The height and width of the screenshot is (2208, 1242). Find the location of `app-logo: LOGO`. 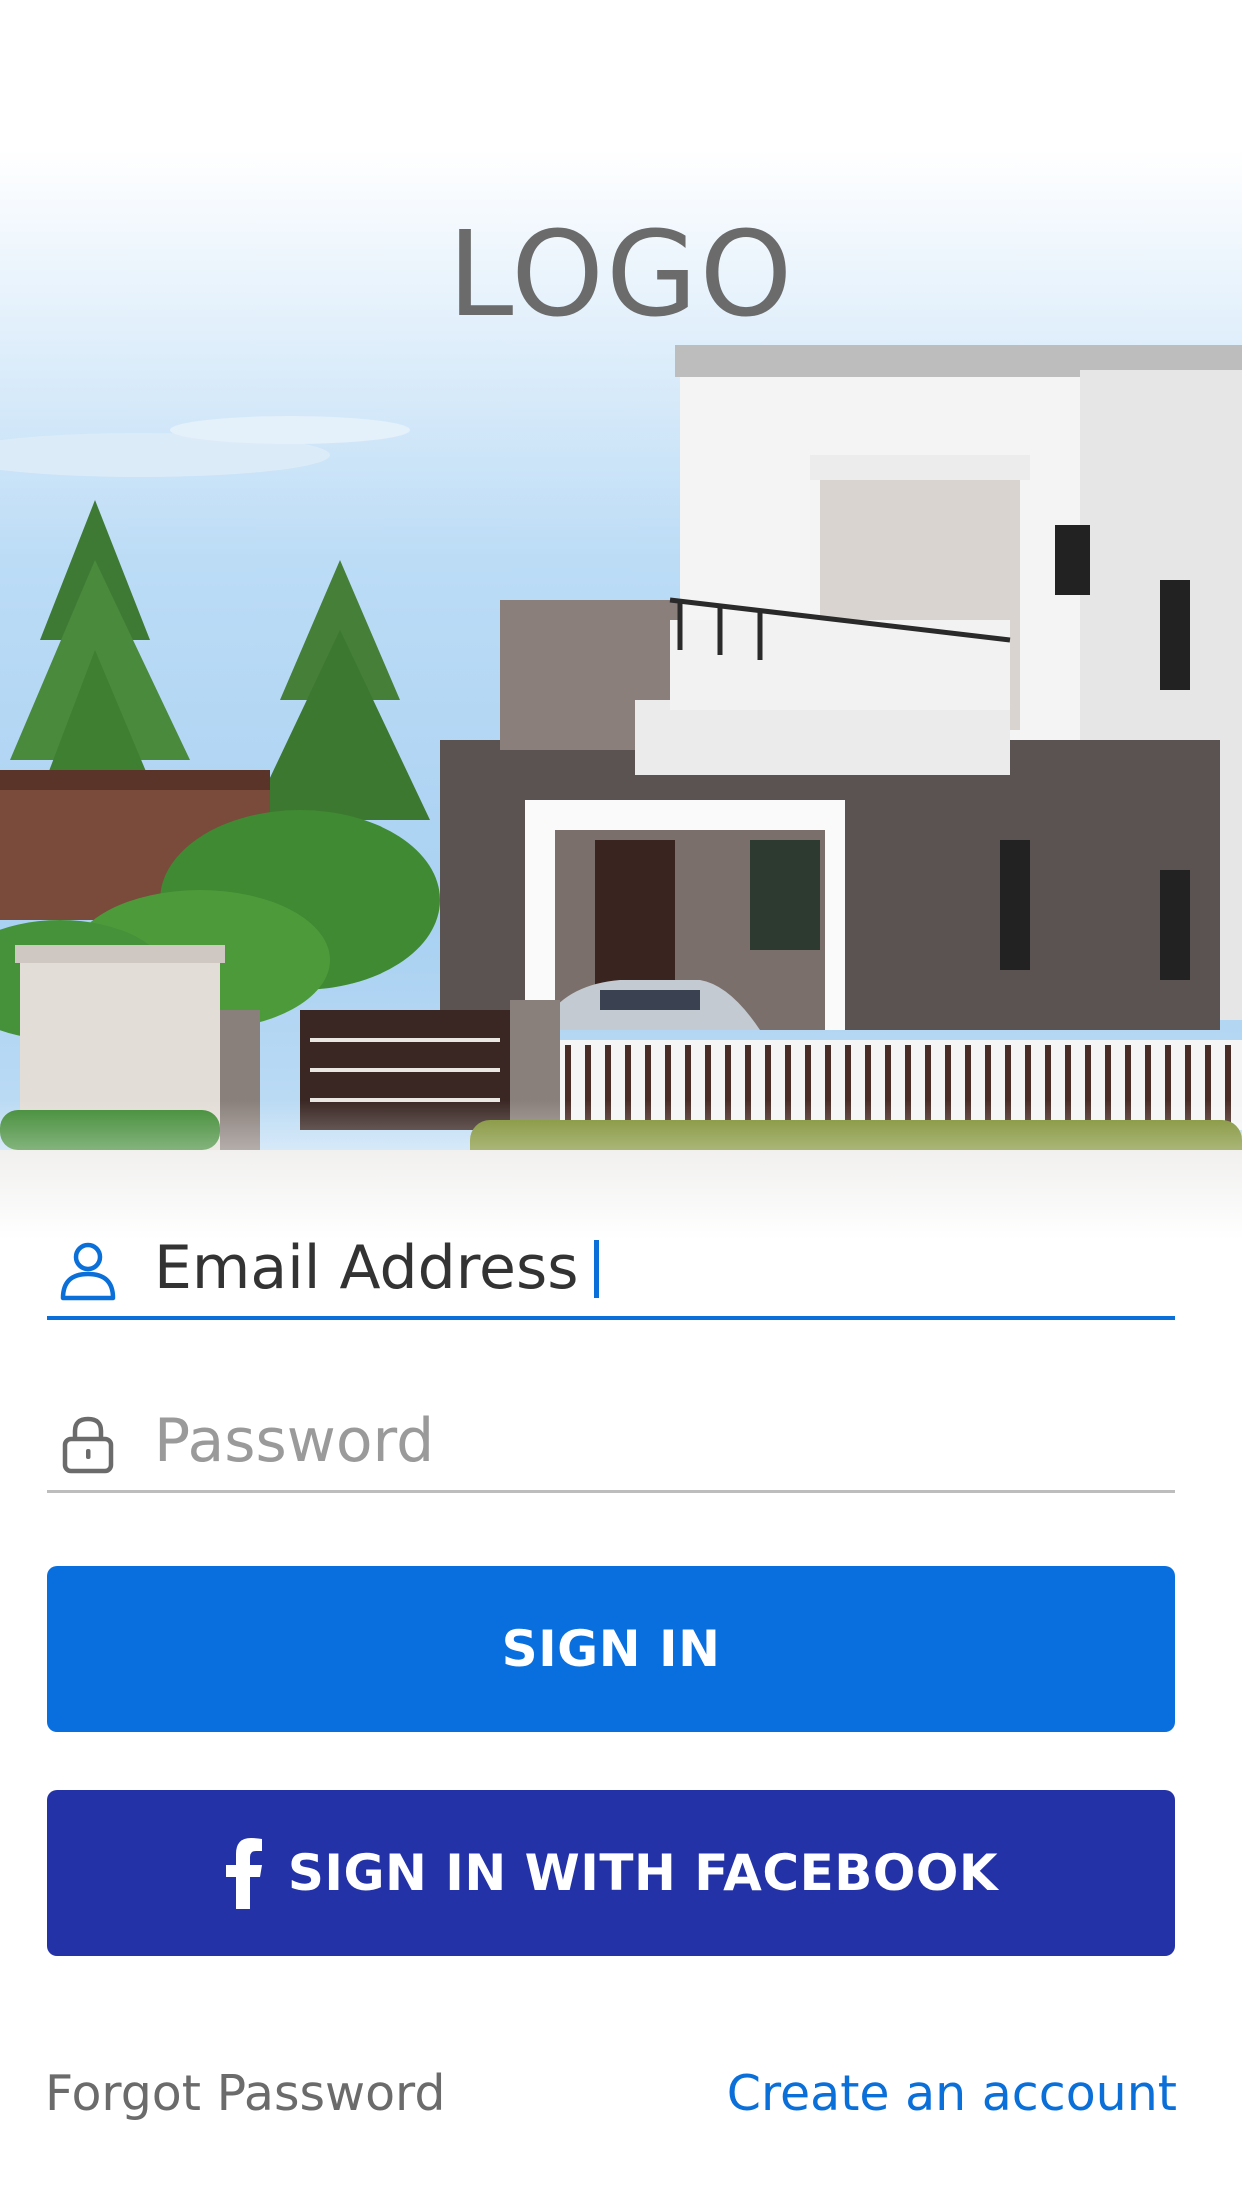

app-logo: LOGO is located at coordinates (621, 274).